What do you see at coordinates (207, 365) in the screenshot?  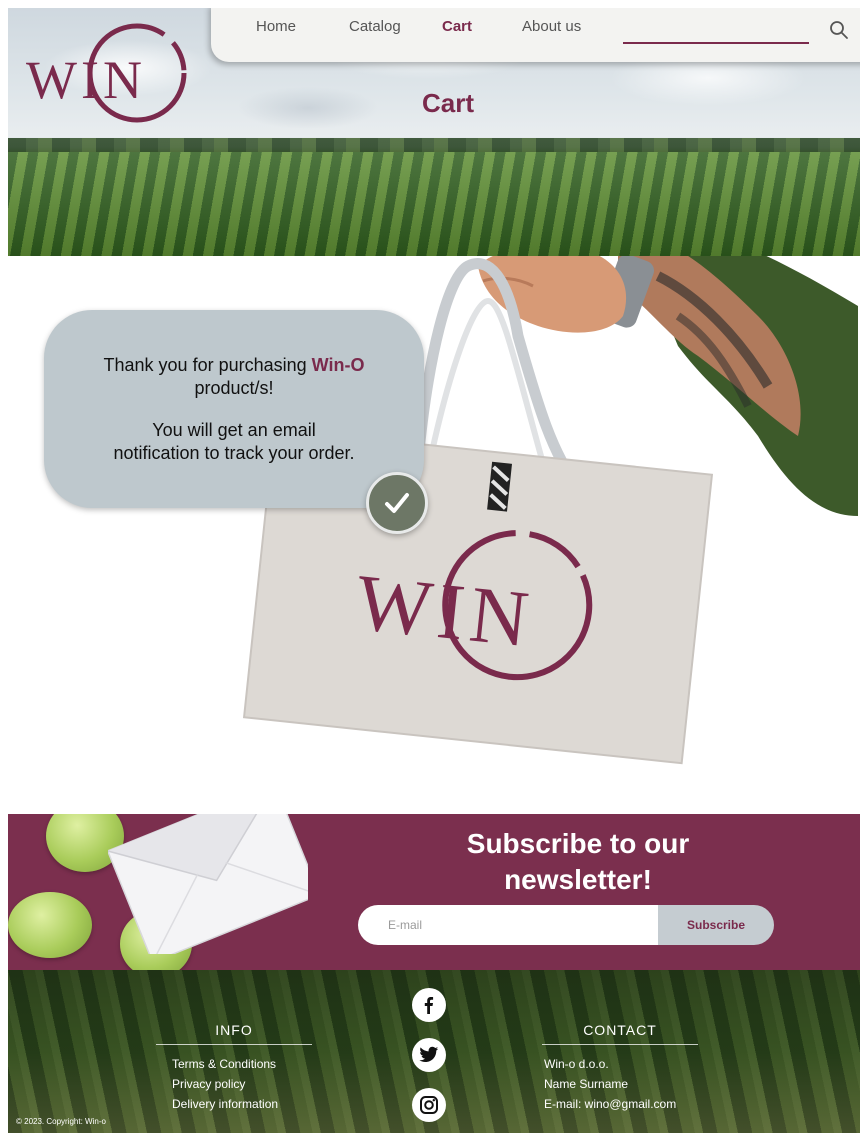 I see `message-line1: Thank you for purchasing` at bounding box center [207, 365].